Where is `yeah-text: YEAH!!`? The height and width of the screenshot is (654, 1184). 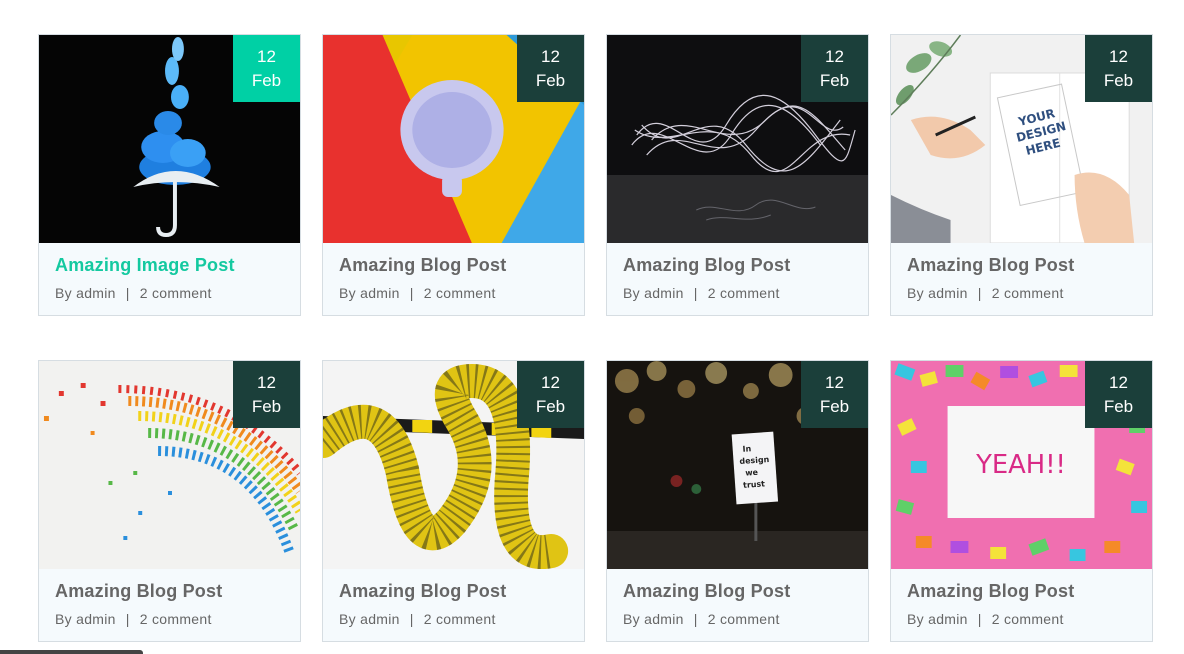 yeah-text: YEAH!! is located at coordinates (1020, 465).